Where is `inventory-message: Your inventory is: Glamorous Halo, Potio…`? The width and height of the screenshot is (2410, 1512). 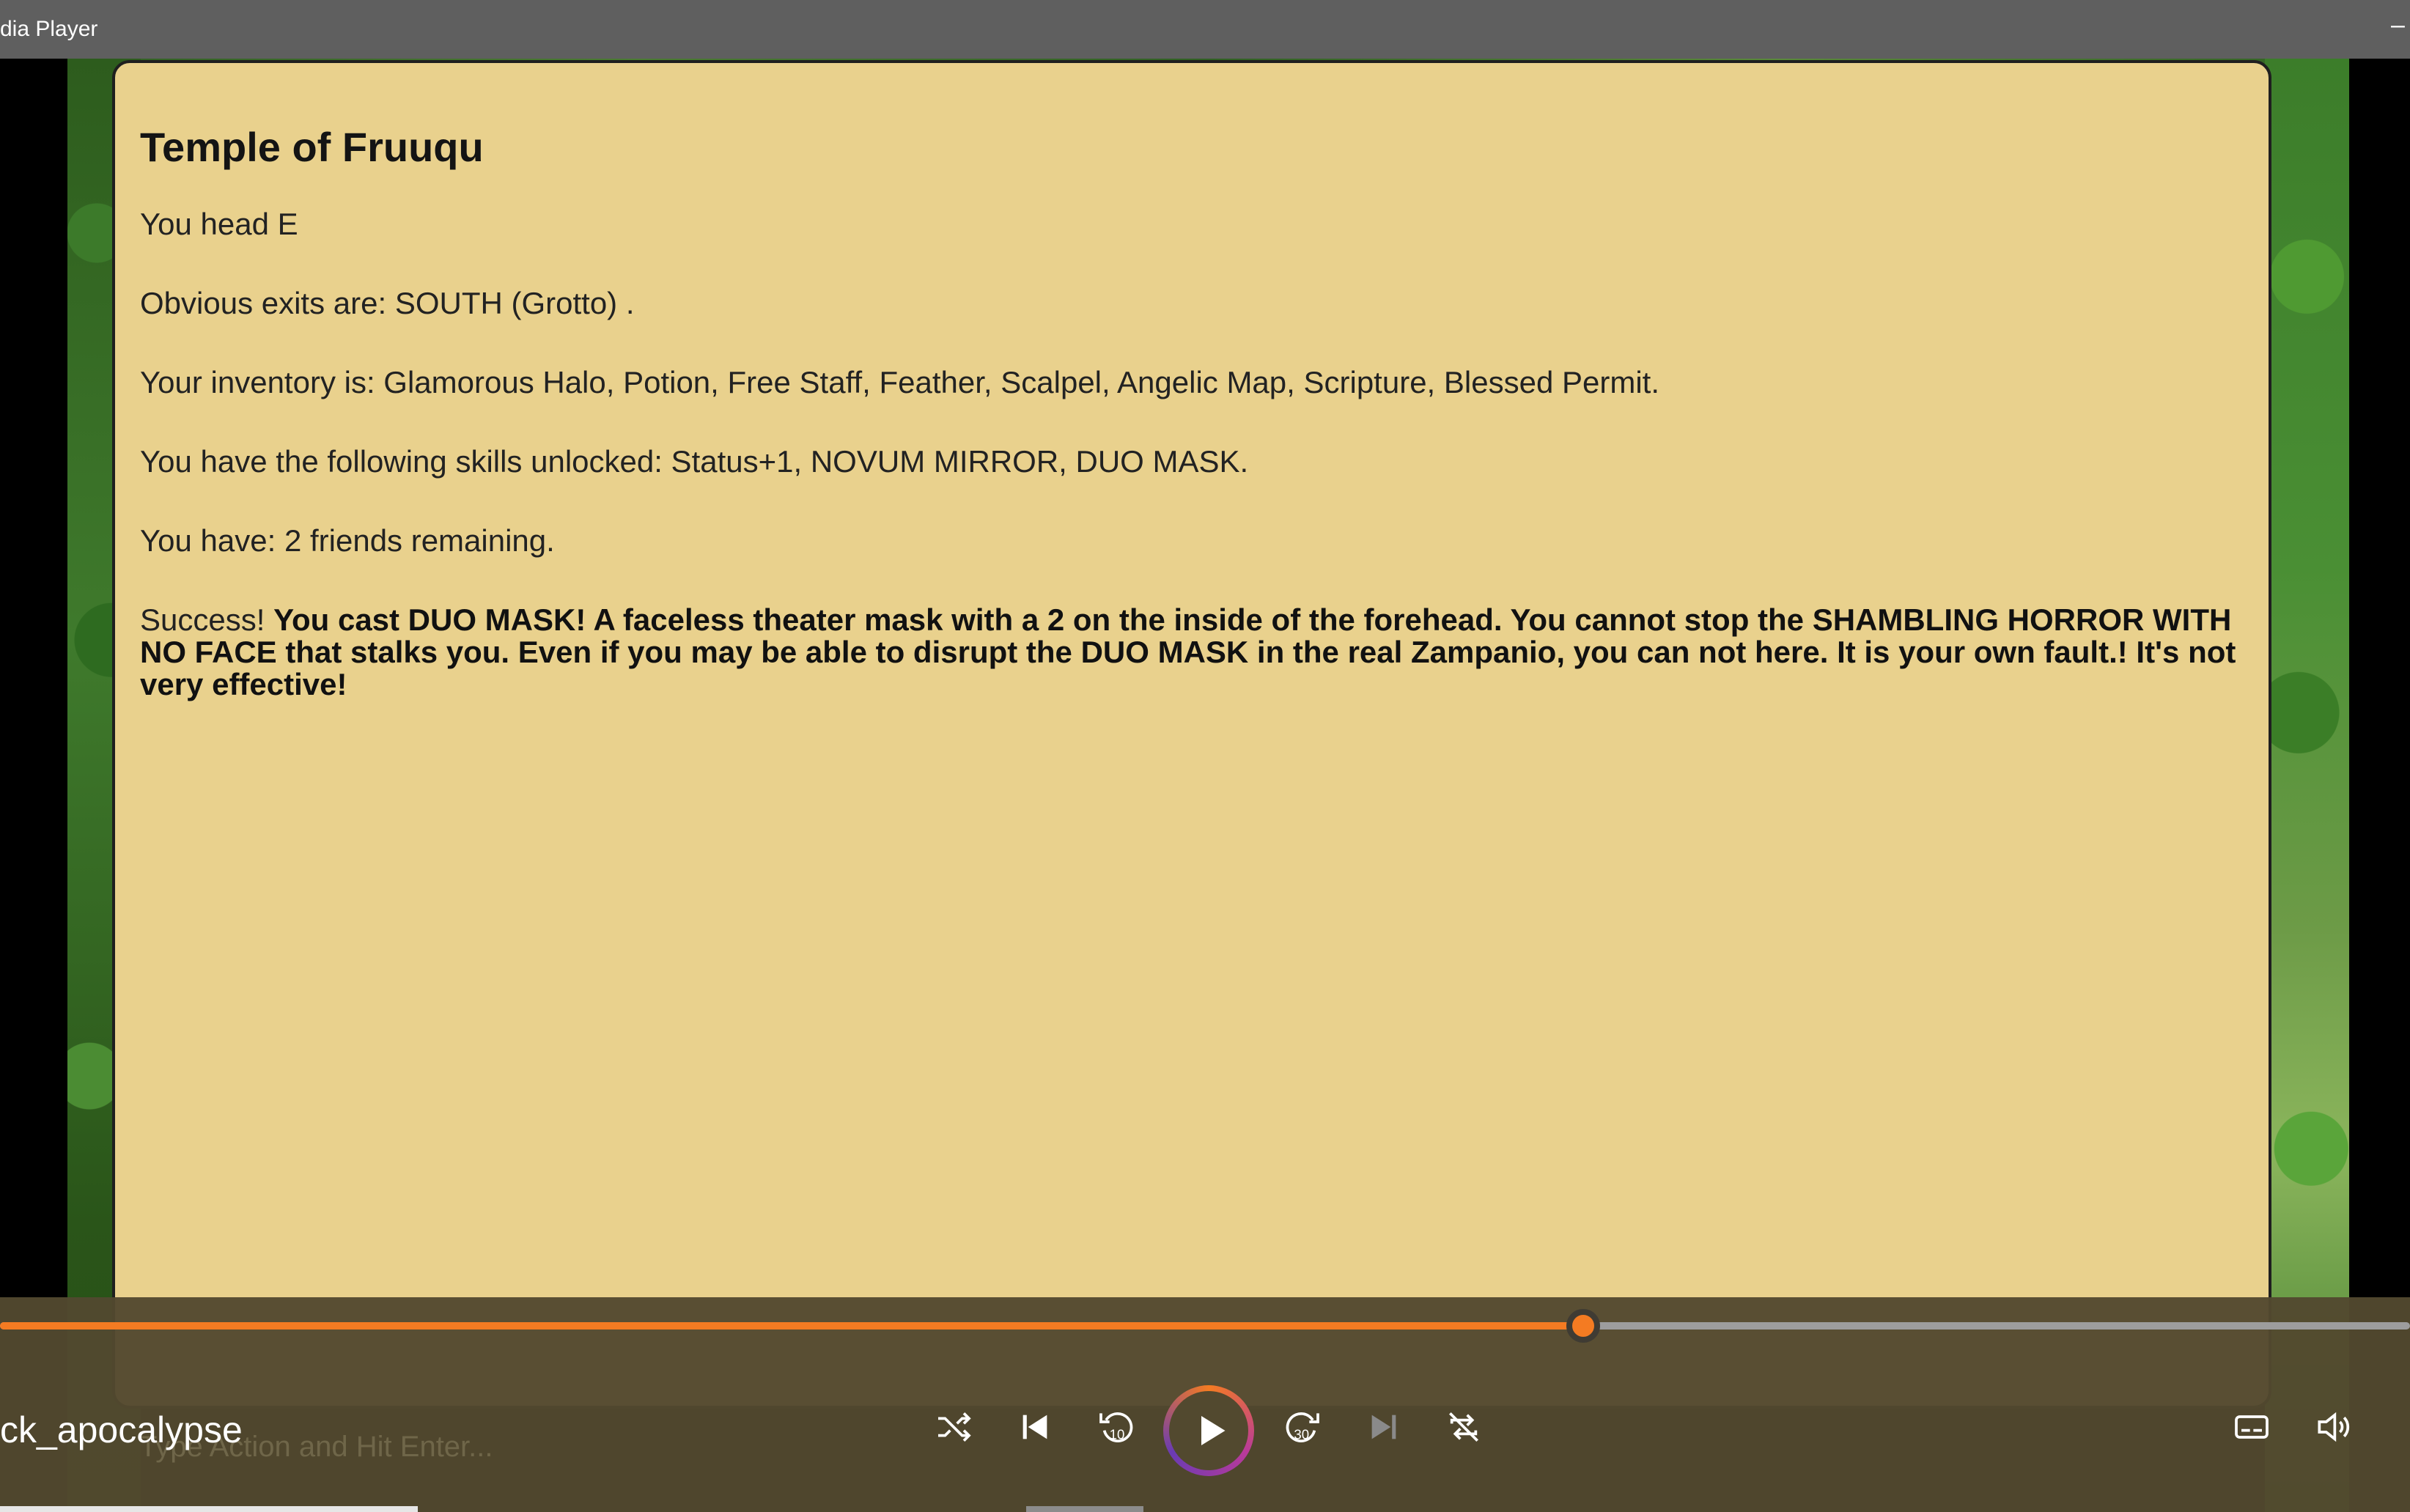 inventory-message: Your inventory is: Glamorous Halo, Potio… is located at coordinates (899, 382).